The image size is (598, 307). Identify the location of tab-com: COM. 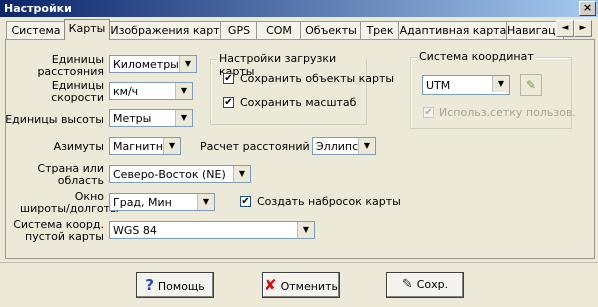
(279, 30).